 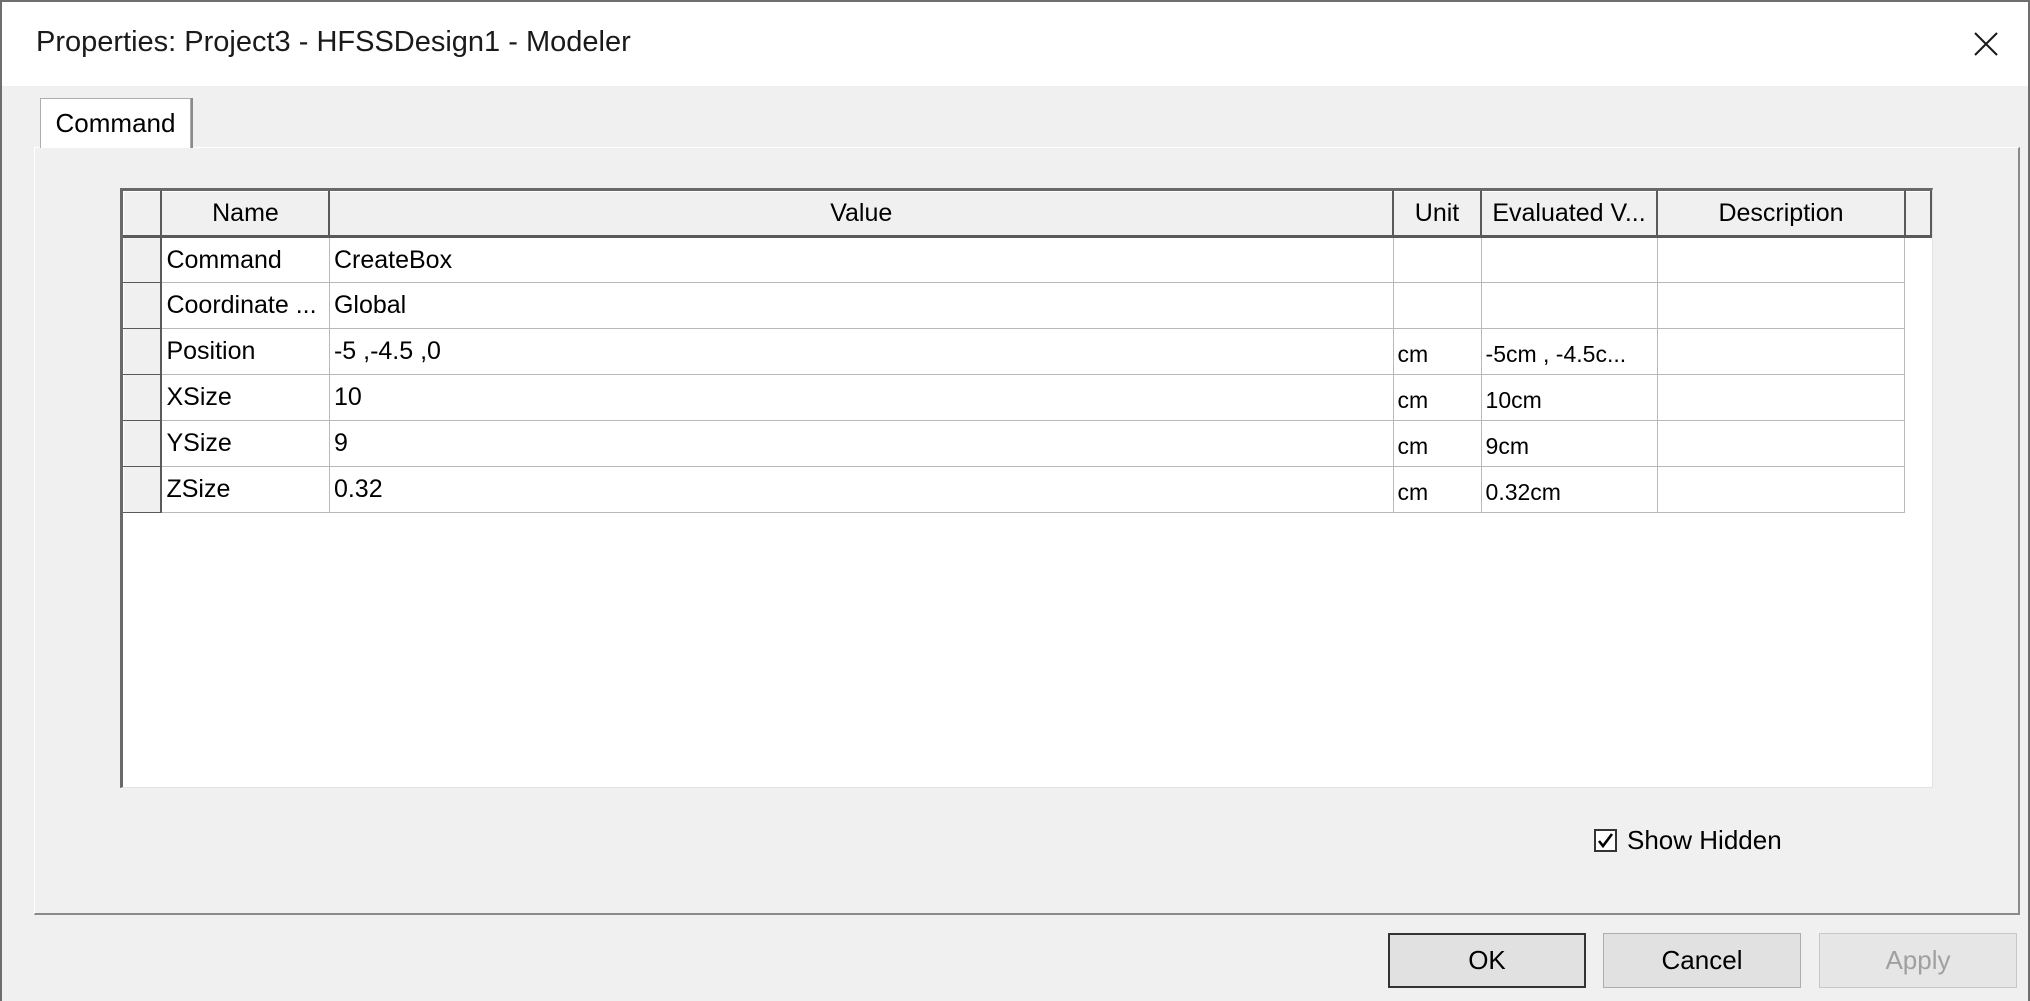 What do you see at coordinates (861, 259) in the screenshot?
I see `cell-value: CreateBox` at bounding box center [861, 259].